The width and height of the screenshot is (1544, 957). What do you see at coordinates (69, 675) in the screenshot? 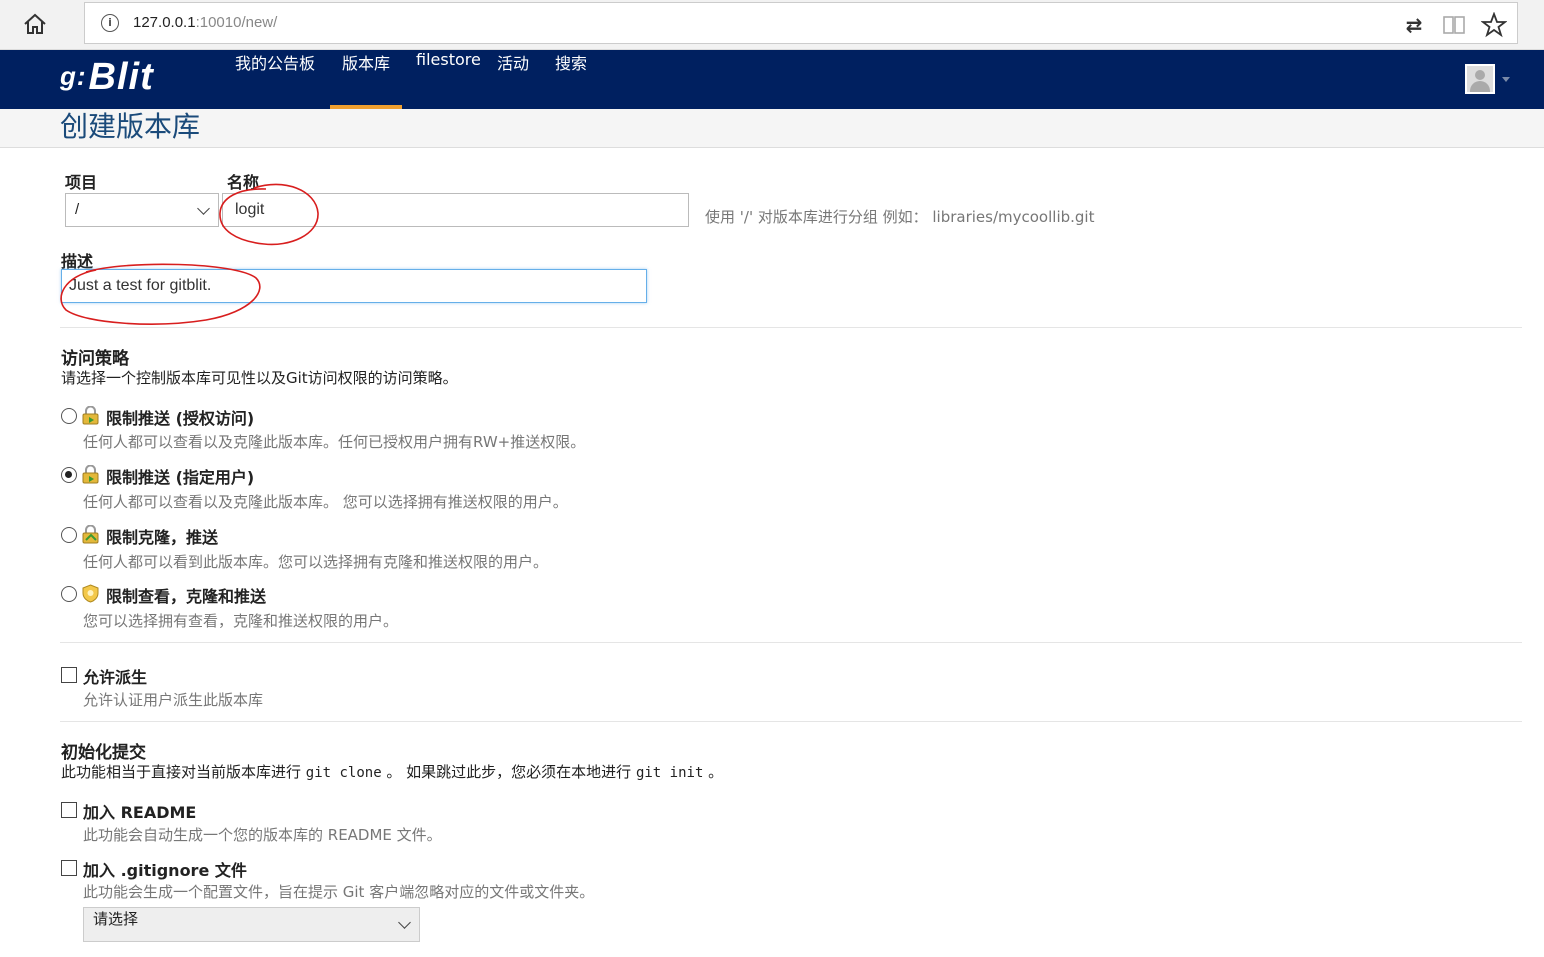
I see `allow-fork-checkbox` at bounding box center [69, 675].